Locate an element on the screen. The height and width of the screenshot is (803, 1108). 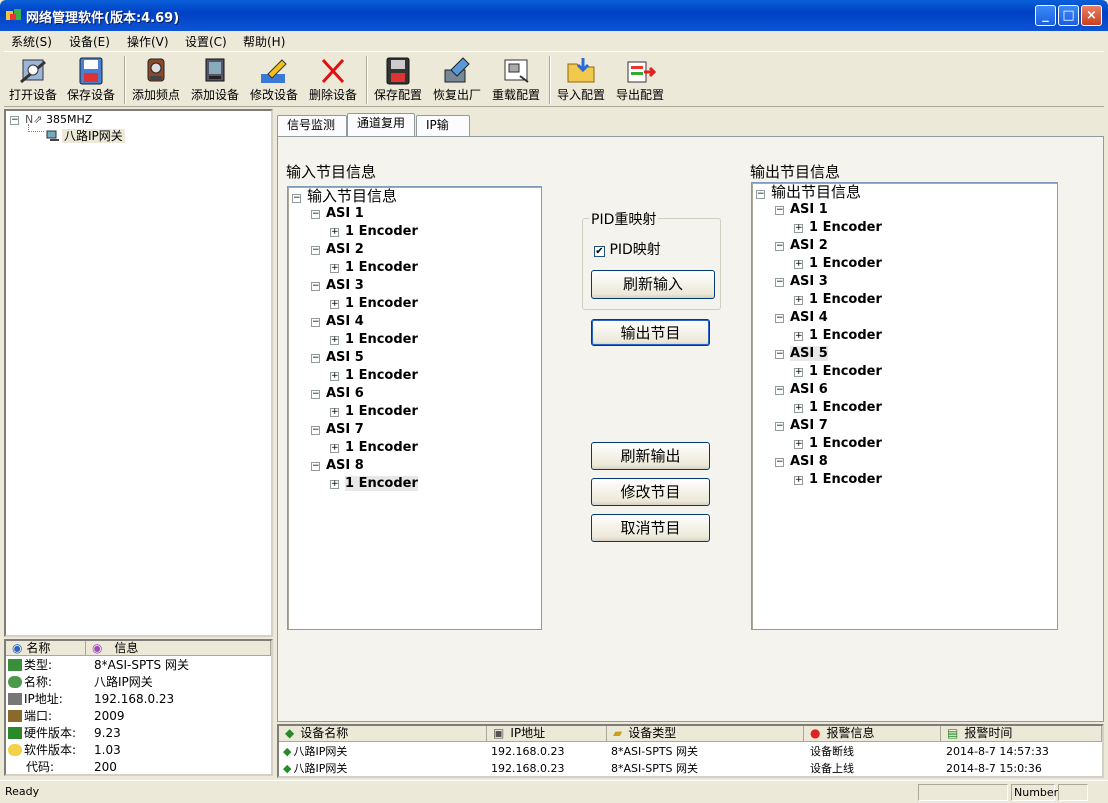
output-tree-group: − ASI 6 is located at coordinates (801, 390).